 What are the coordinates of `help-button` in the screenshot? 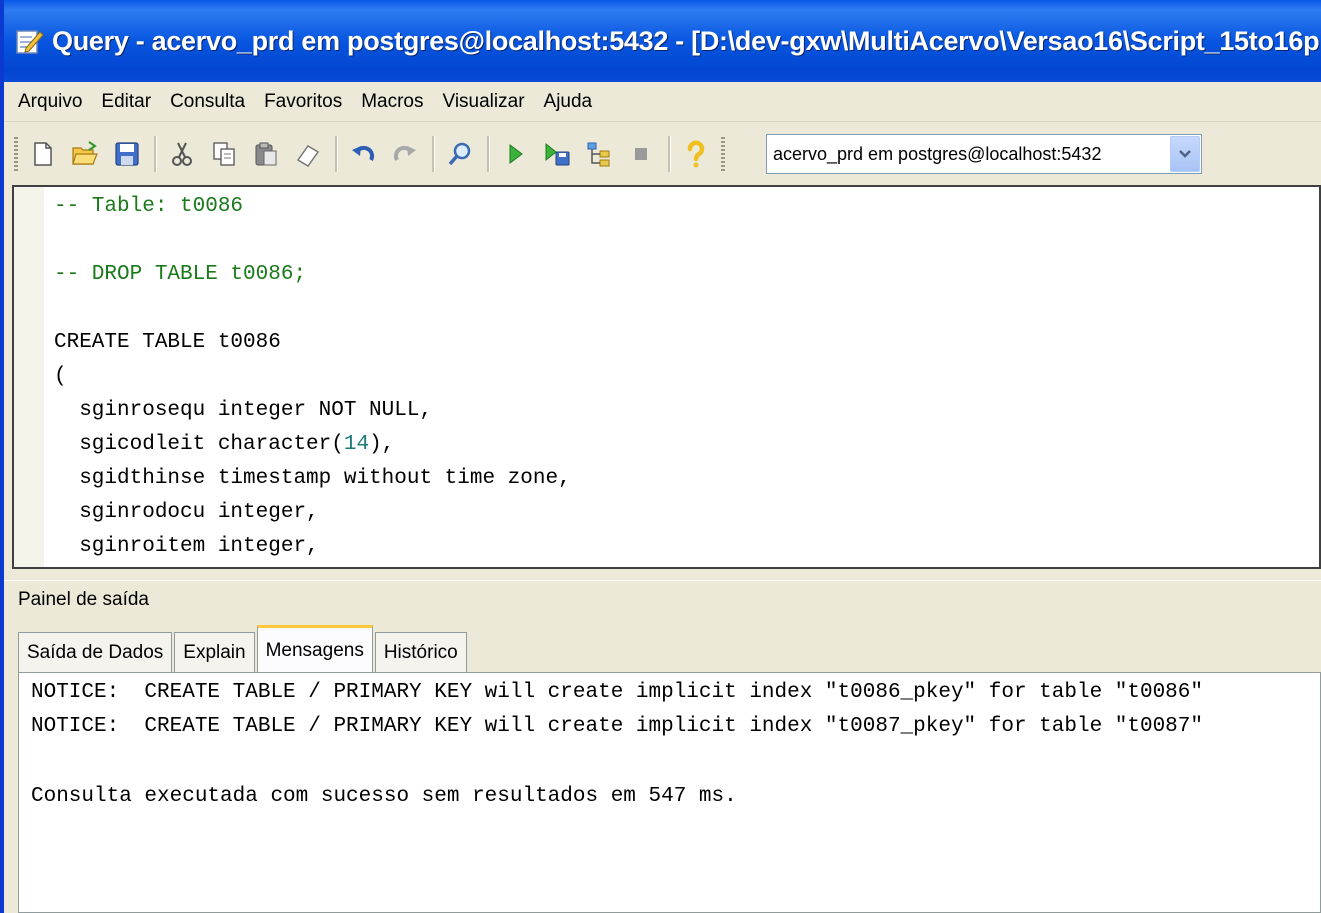 It's located at (696, 154).